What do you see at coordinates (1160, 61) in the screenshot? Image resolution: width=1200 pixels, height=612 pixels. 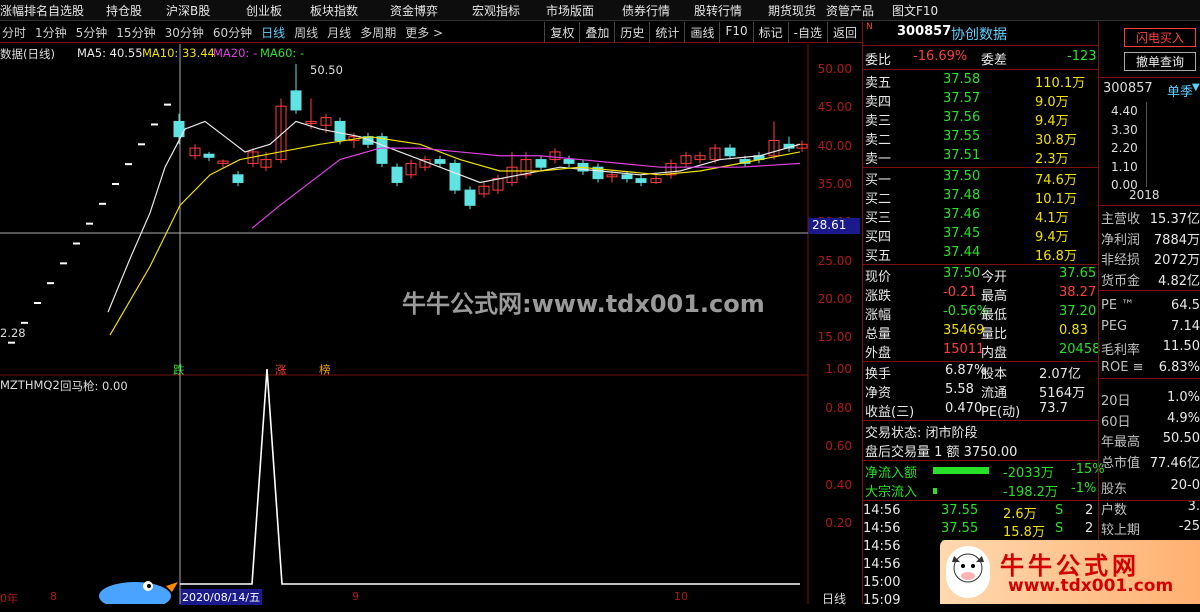 I see `cancel-query-button: 撤单查询` at bounding box center [1160, 61].